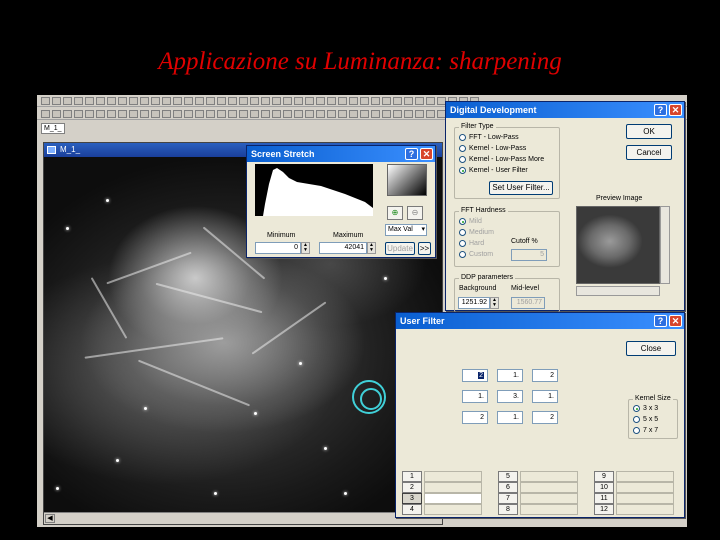  What do you see at coordinates (565, 110) in the screenshot?
I see `digital-development-titlebar: Digital Development ? ✕` at bounding box center [565, 110].